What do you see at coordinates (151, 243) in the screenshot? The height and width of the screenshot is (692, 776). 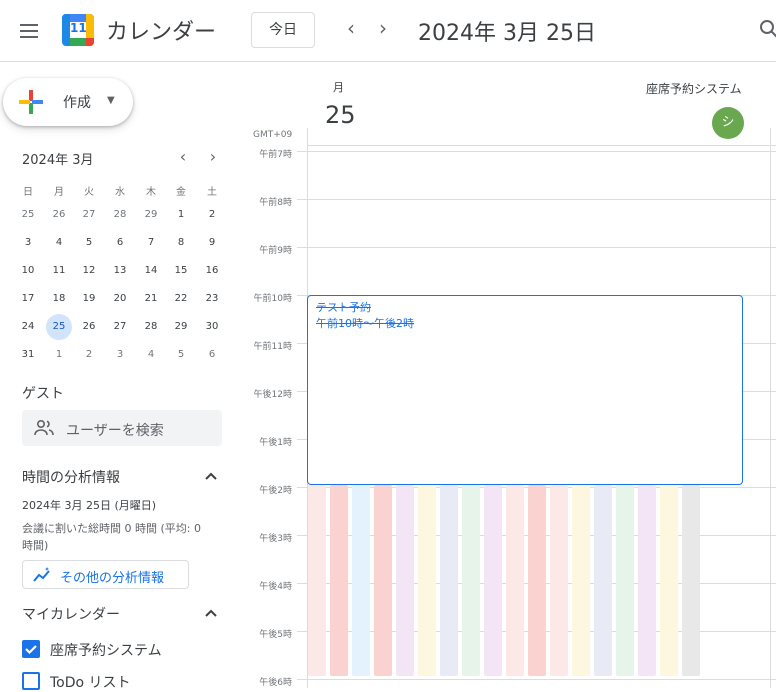 I see `mini-calendar-day: 7` at bounding box center [151, 243].